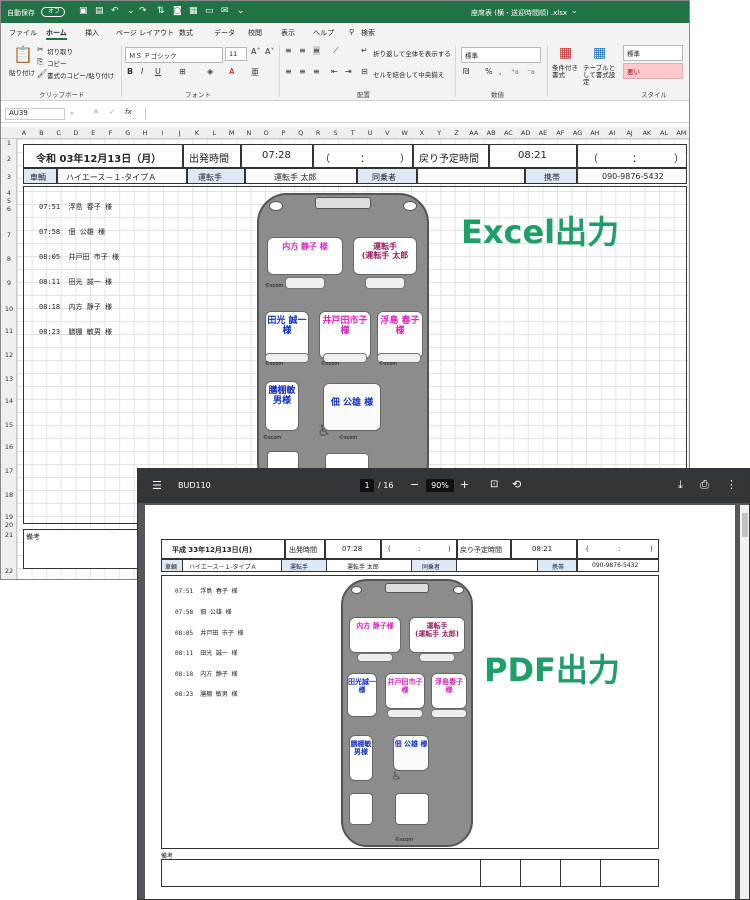  What do you see at coordinates (158, 71) in the screenshot?
I see `underline-icon: U` at bounding box center [158, 71].